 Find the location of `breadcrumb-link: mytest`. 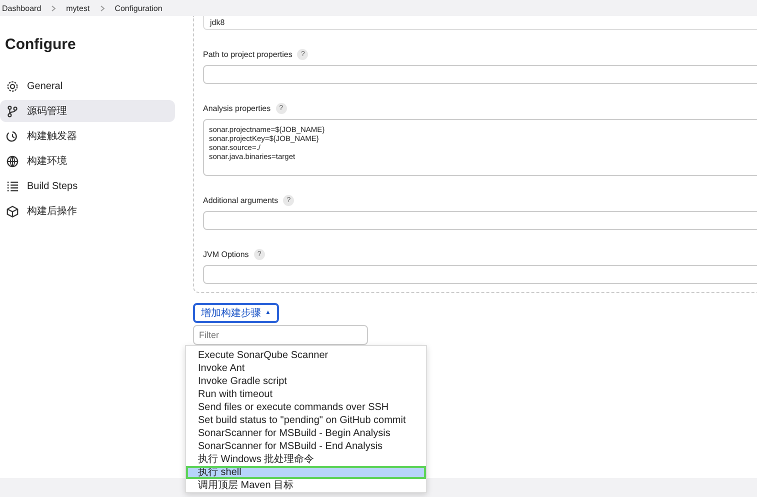

breadcrumb-link: mytest is located at coordinates (78, 8).